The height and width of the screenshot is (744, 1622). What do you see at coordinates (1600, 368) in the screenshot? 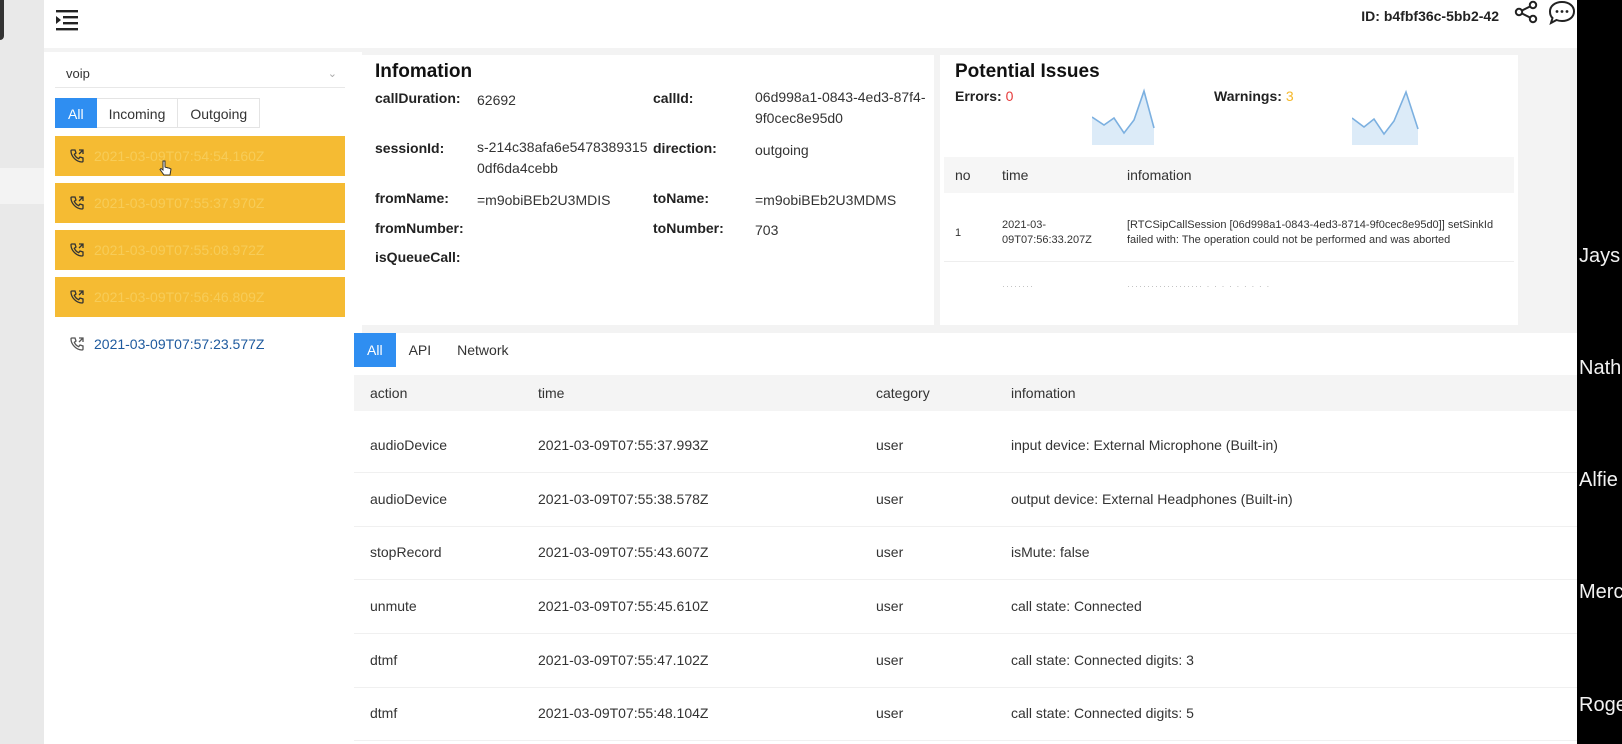
I see `participant-name: Nath` at bounding box center [1600, 368].